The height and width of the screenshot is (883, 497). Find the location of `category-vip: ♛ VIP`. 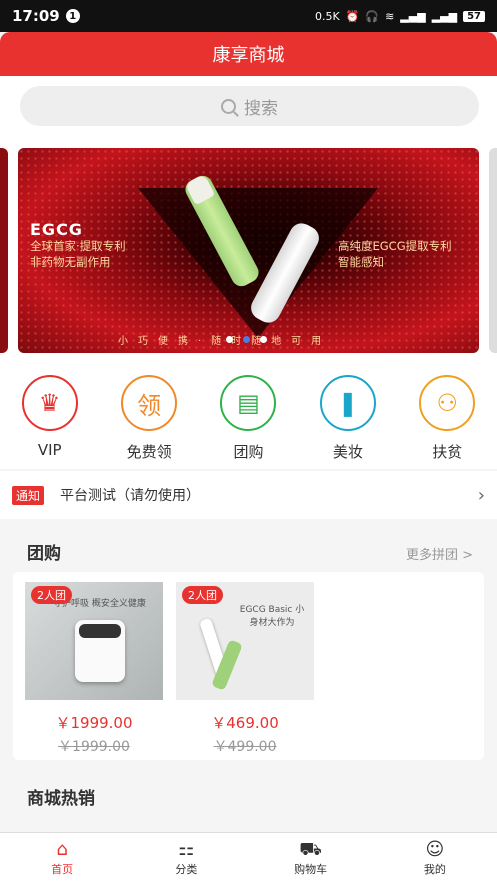

category-vip: ♛ VIP is located at coordinates (49, 416).